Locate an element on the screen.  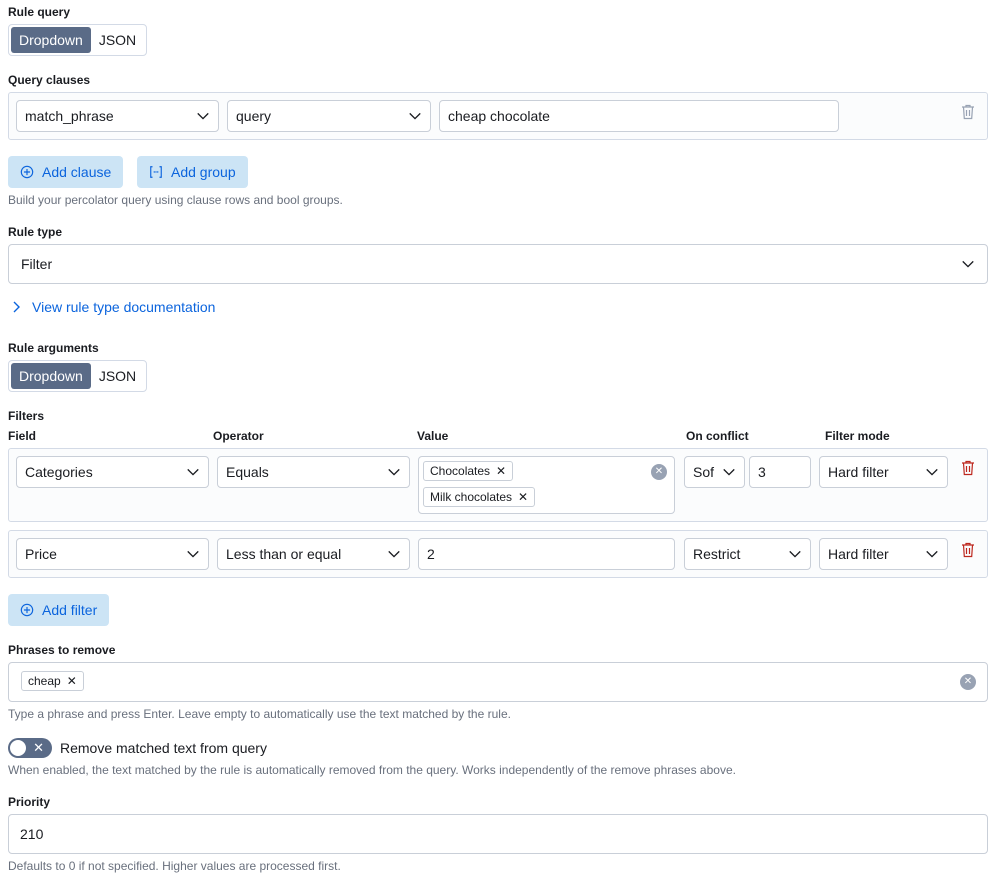
phrase-chip-label: cheap is located at coordinates (44, 681).